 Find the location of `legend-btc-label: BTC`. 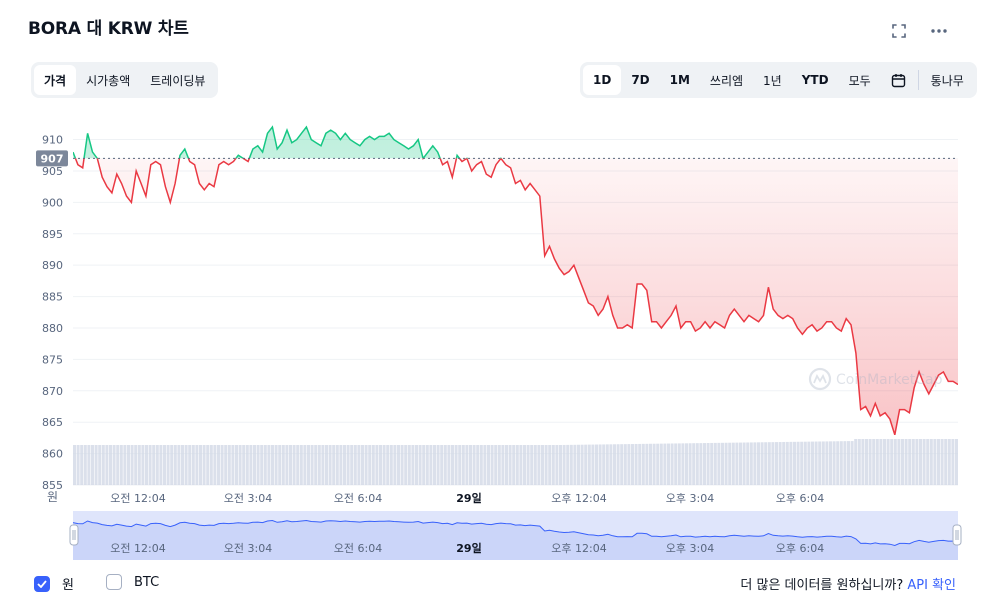

legend-btc-label: BTC is located at coordinates (147, 582).